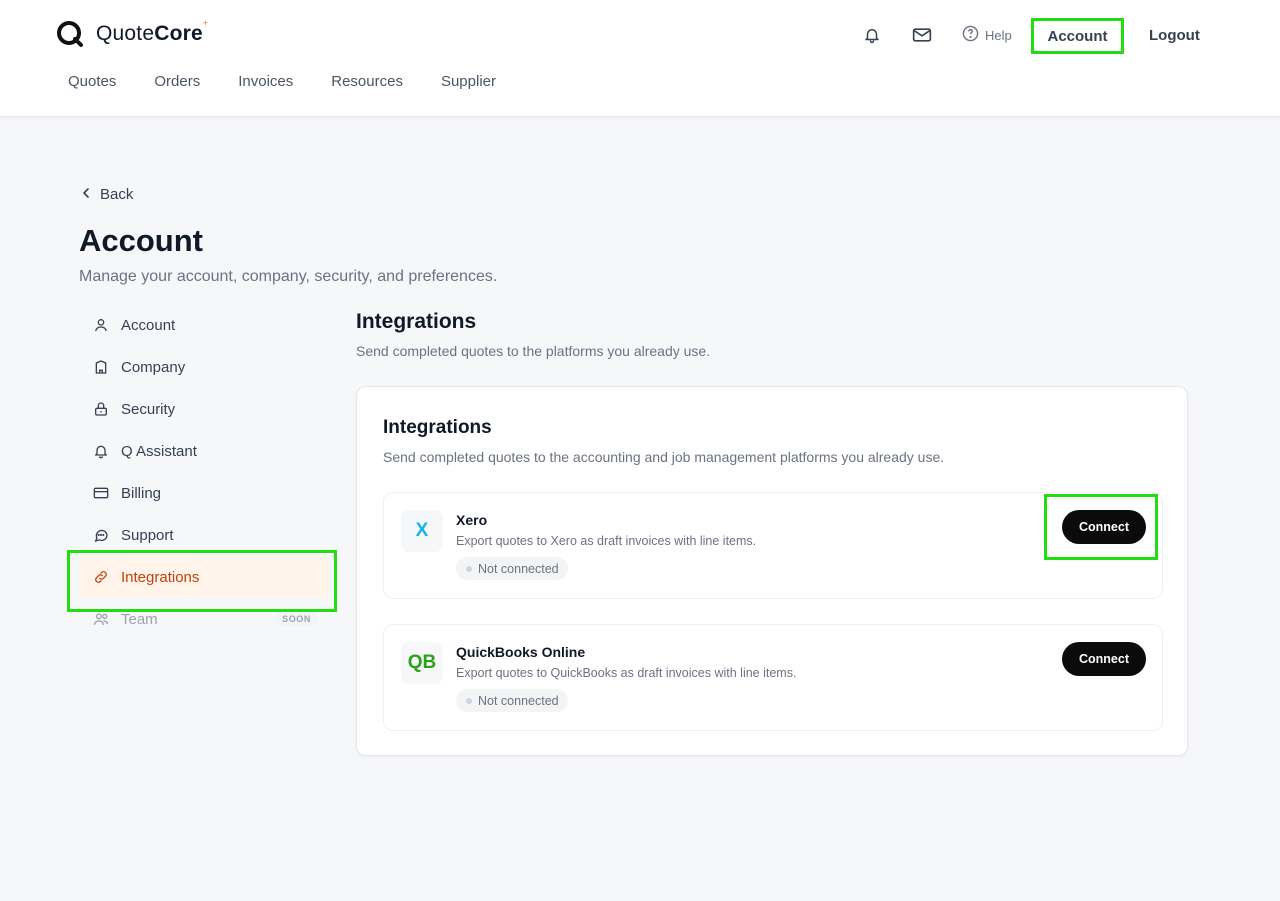 The image size is (1280, 901). Describe the element at coordinates (1104, 659) in the screenshot. I see `connect-quickbooks-button: Connect` at that location.